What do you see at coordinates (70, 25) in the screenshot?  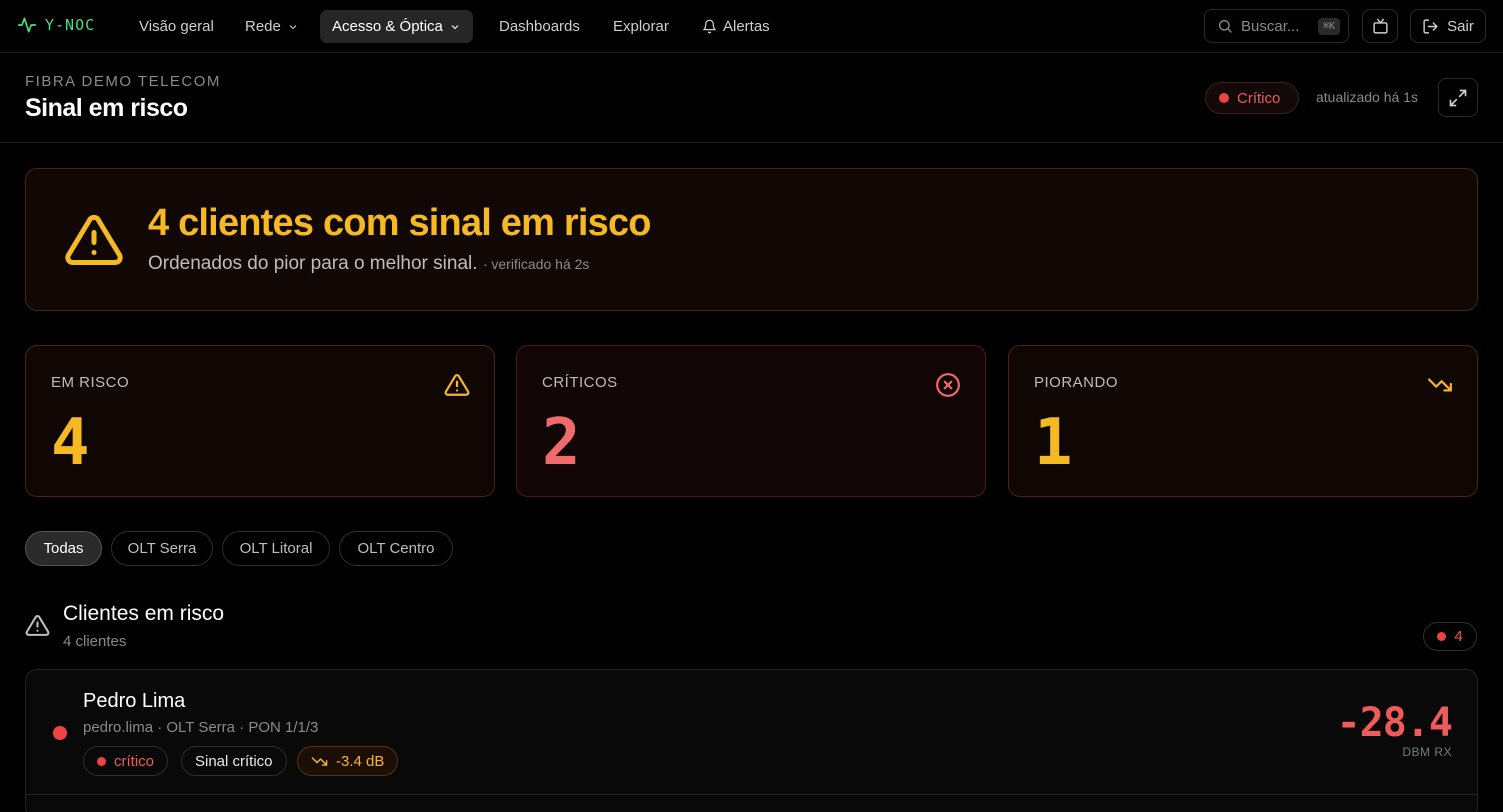 I see `brand-name: Y-NOC` at bounding box center [70, 25].